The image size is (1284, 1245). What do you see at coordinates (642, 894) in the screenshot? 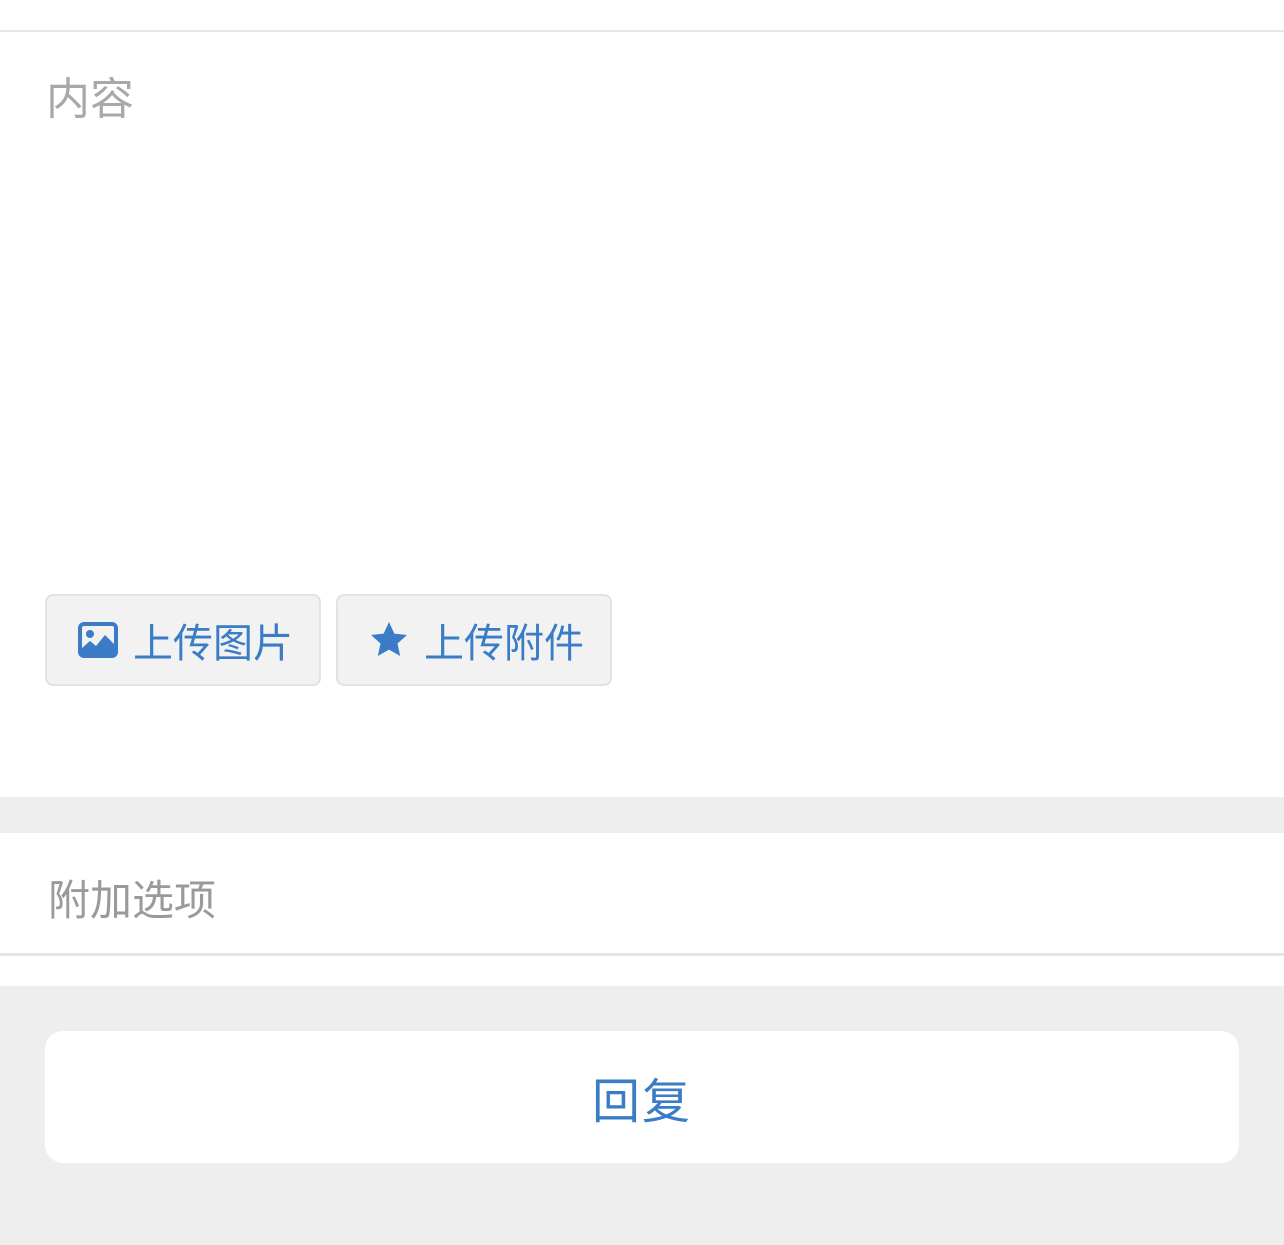
I see `extra-options-row: 附加选项` at bounding box center [642, 894].